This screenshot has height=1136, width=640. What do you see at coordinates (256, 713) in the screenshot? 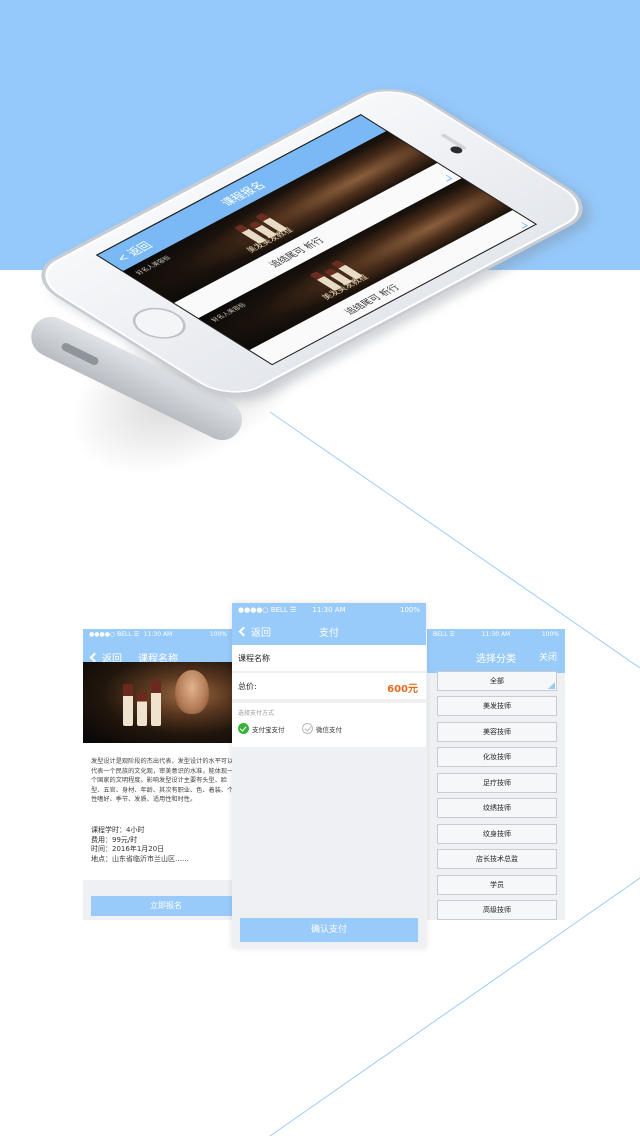
I see `payment-method-header: 选择支付方式` at bounding box center [256, 713].